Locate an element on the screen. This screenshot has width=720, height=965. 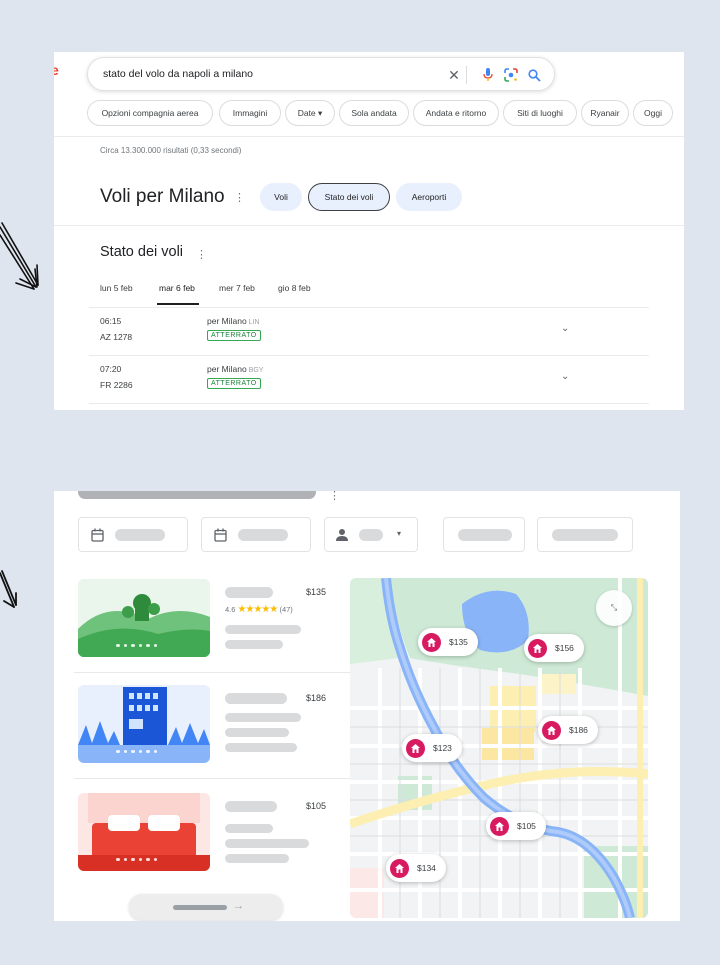
rating: 4.6 ★★★★★ (47) is located at coordinates (259, 609).